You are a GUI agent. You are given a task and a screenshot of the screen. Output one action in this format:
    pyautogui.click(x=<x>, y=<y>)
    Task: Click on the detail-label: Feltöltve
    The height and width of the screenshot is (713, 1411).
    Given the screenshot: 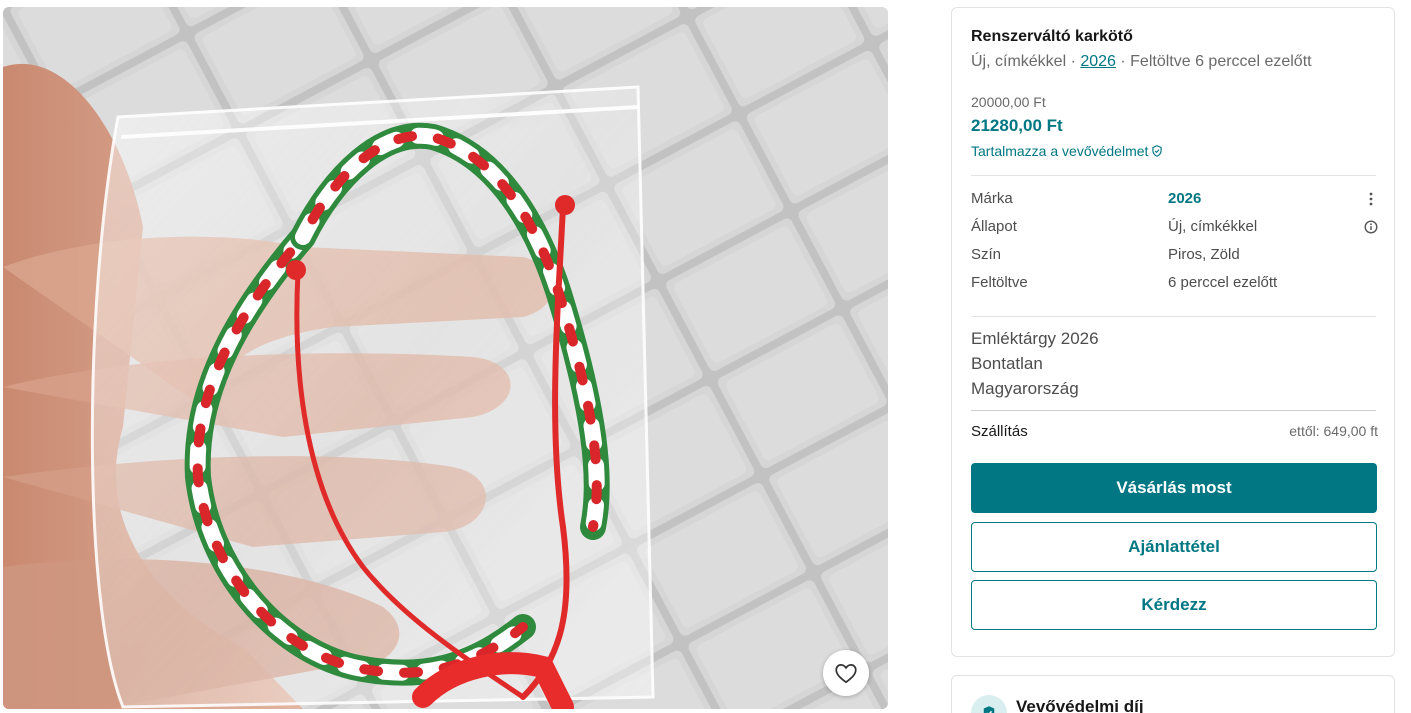 What is the action you would take?
    pyautogui.click(x=999, y=282)
    